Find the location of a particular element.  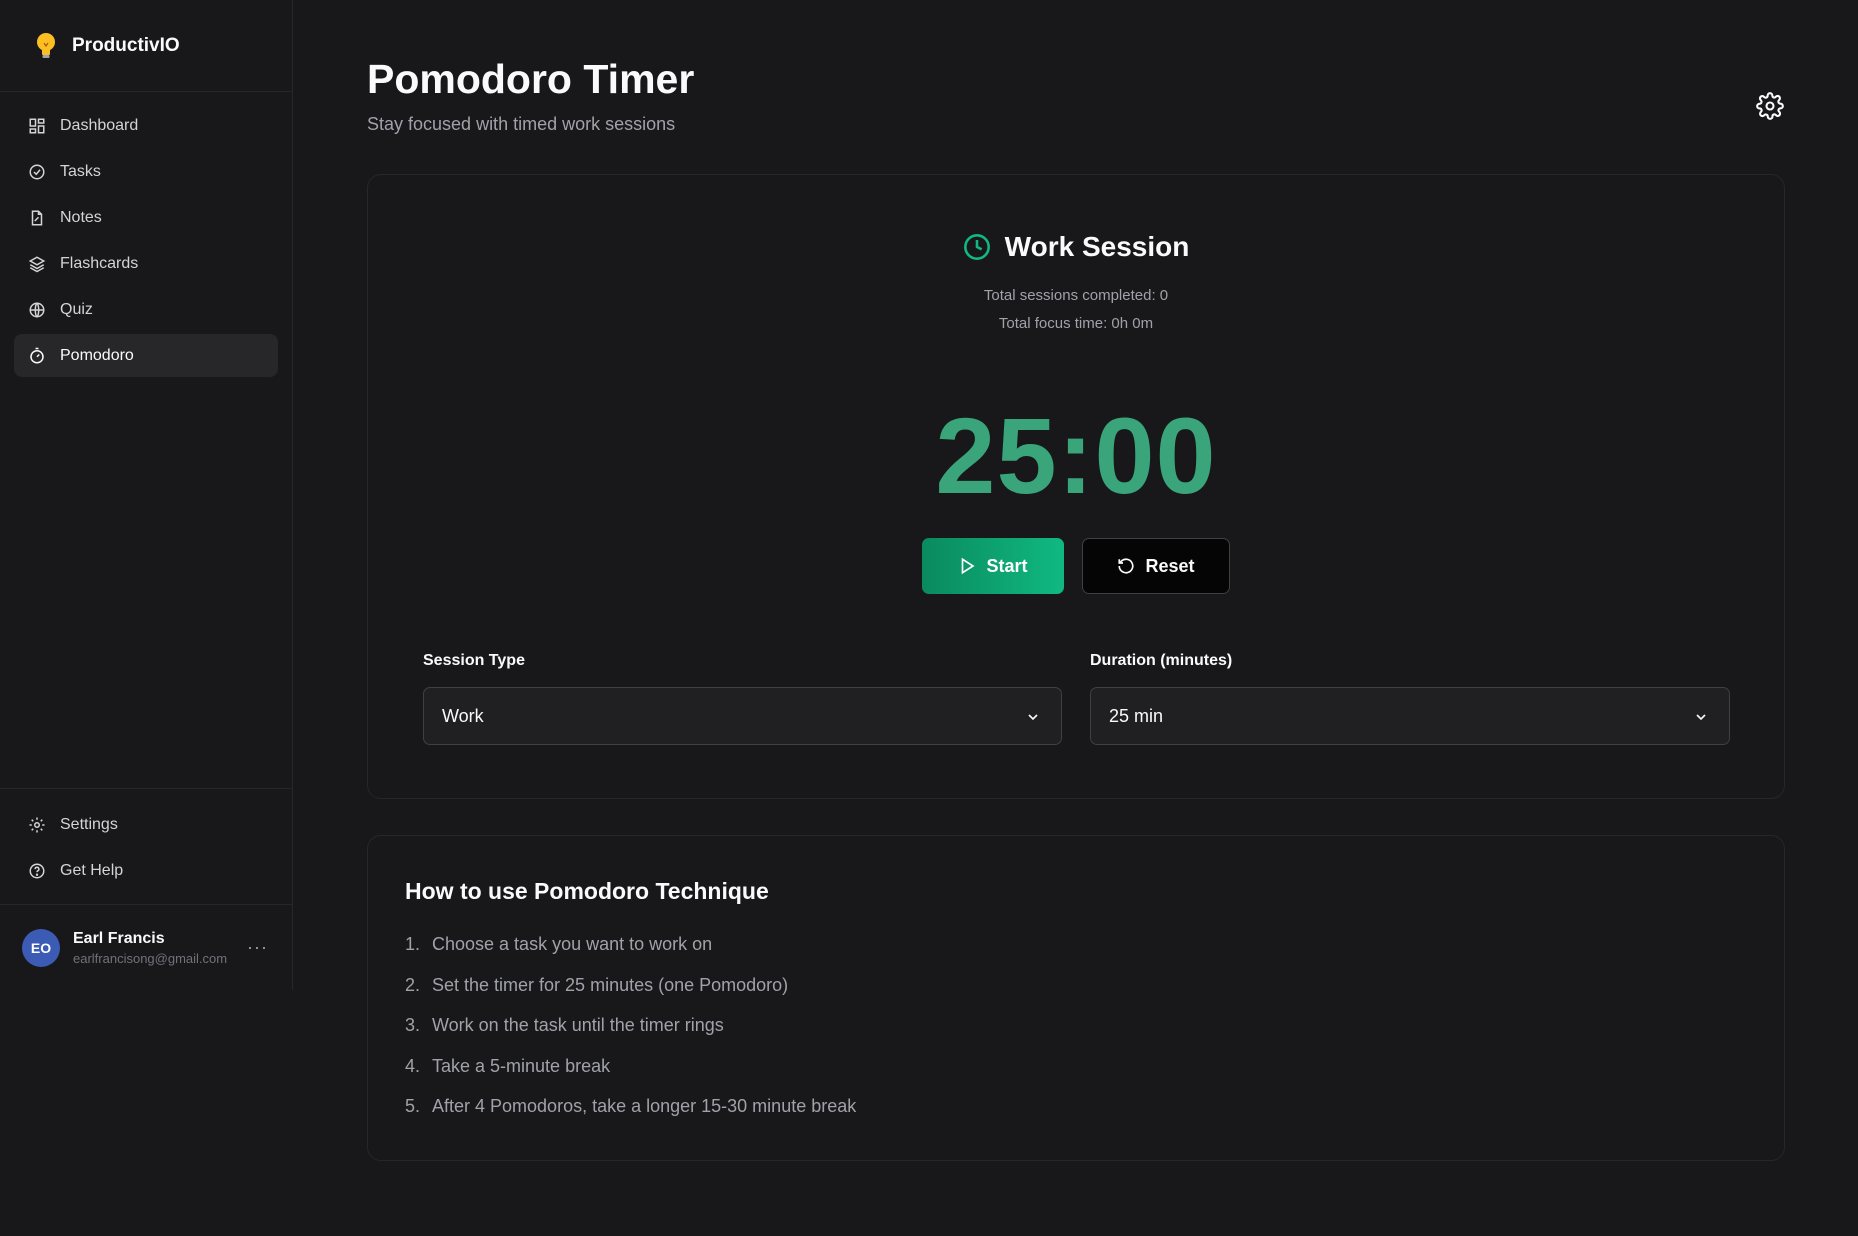

sidebar-item-label: Quiz is located at coordinates (76, 309).